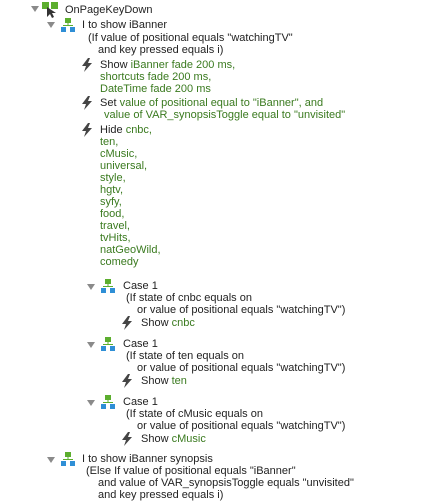 The width and height of the screenshot is (445, 501). I want to click on action-hide-row: Hide cnbc,, so click(126, 130).